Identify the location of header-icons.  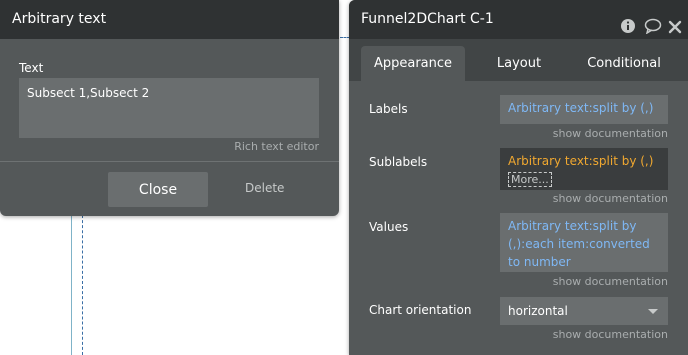
(652, 23).